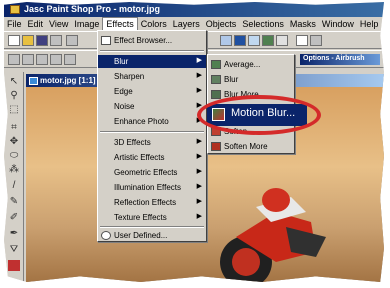 Image resolution: width=390 pixels, height=288 pixels. Describe the element at coordinates (14, 177) in the screenshot. I see `tool-palette: ↖ ⚲ ⬚ ⌗ ✥ ⬭ ⁂ / ✎ ✐ ✒ ⛛` at that location.